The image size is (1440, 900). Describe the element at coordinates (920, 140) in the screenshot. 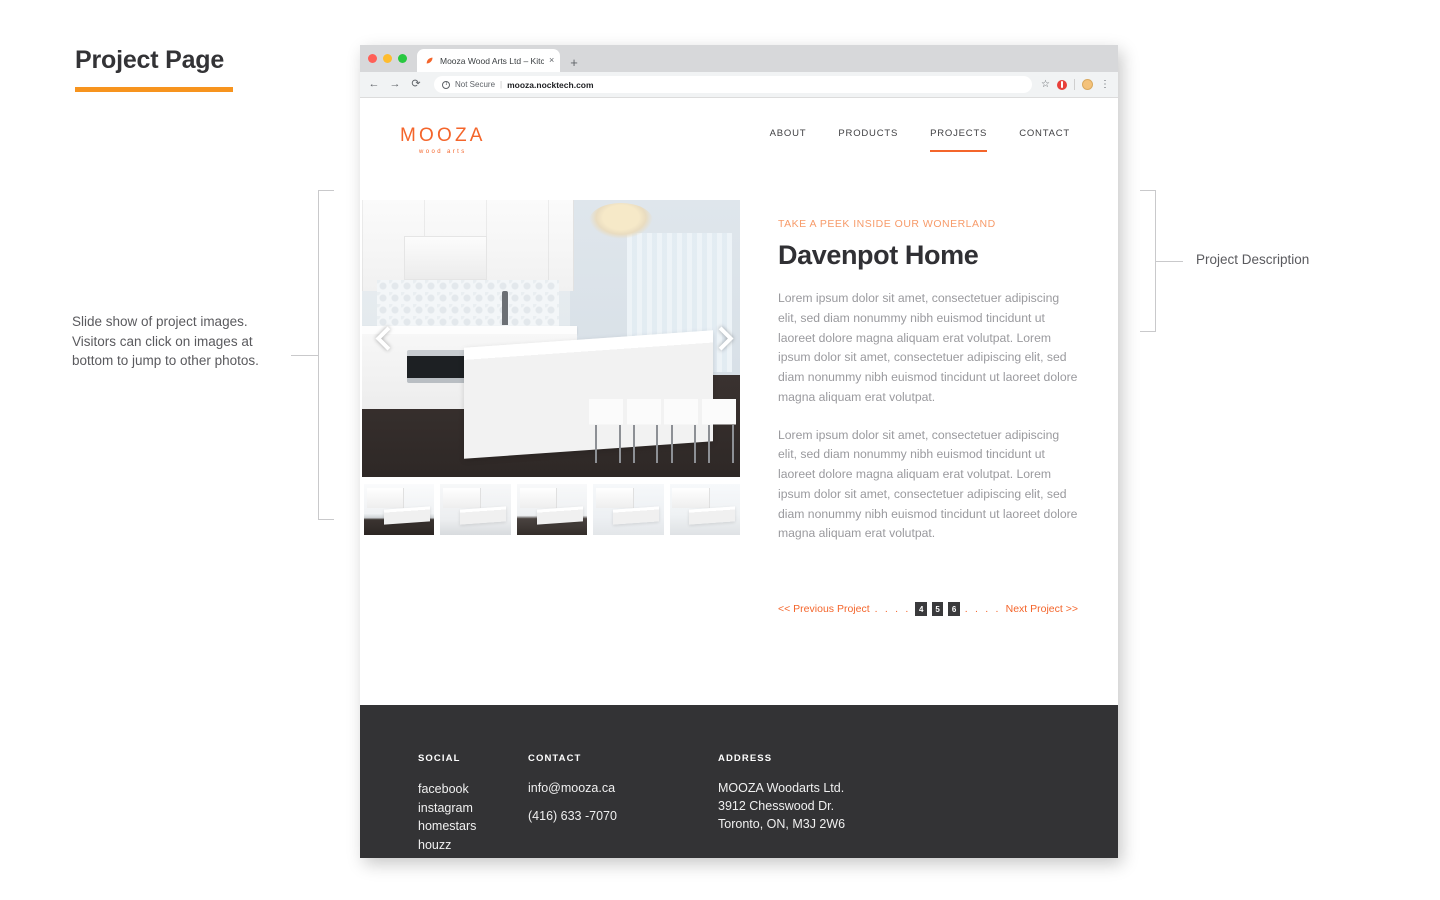

I see `site-navigation: ABOUT PRODUCTS PROJECTS CONTACT` at that location.